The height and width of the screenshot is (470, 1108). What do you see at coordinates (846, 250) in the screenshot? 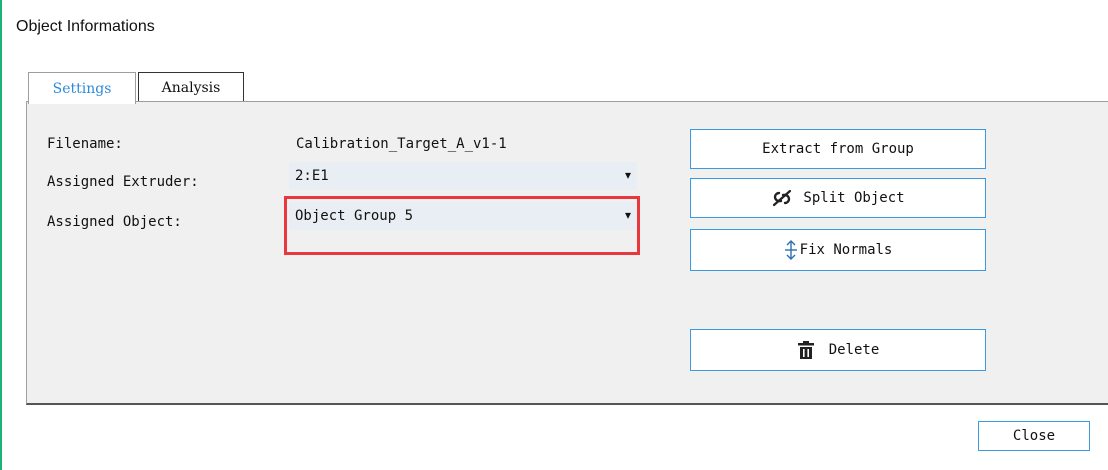
I see `fix-normals-label: Fix Normals` at bounding box center [846, 250].